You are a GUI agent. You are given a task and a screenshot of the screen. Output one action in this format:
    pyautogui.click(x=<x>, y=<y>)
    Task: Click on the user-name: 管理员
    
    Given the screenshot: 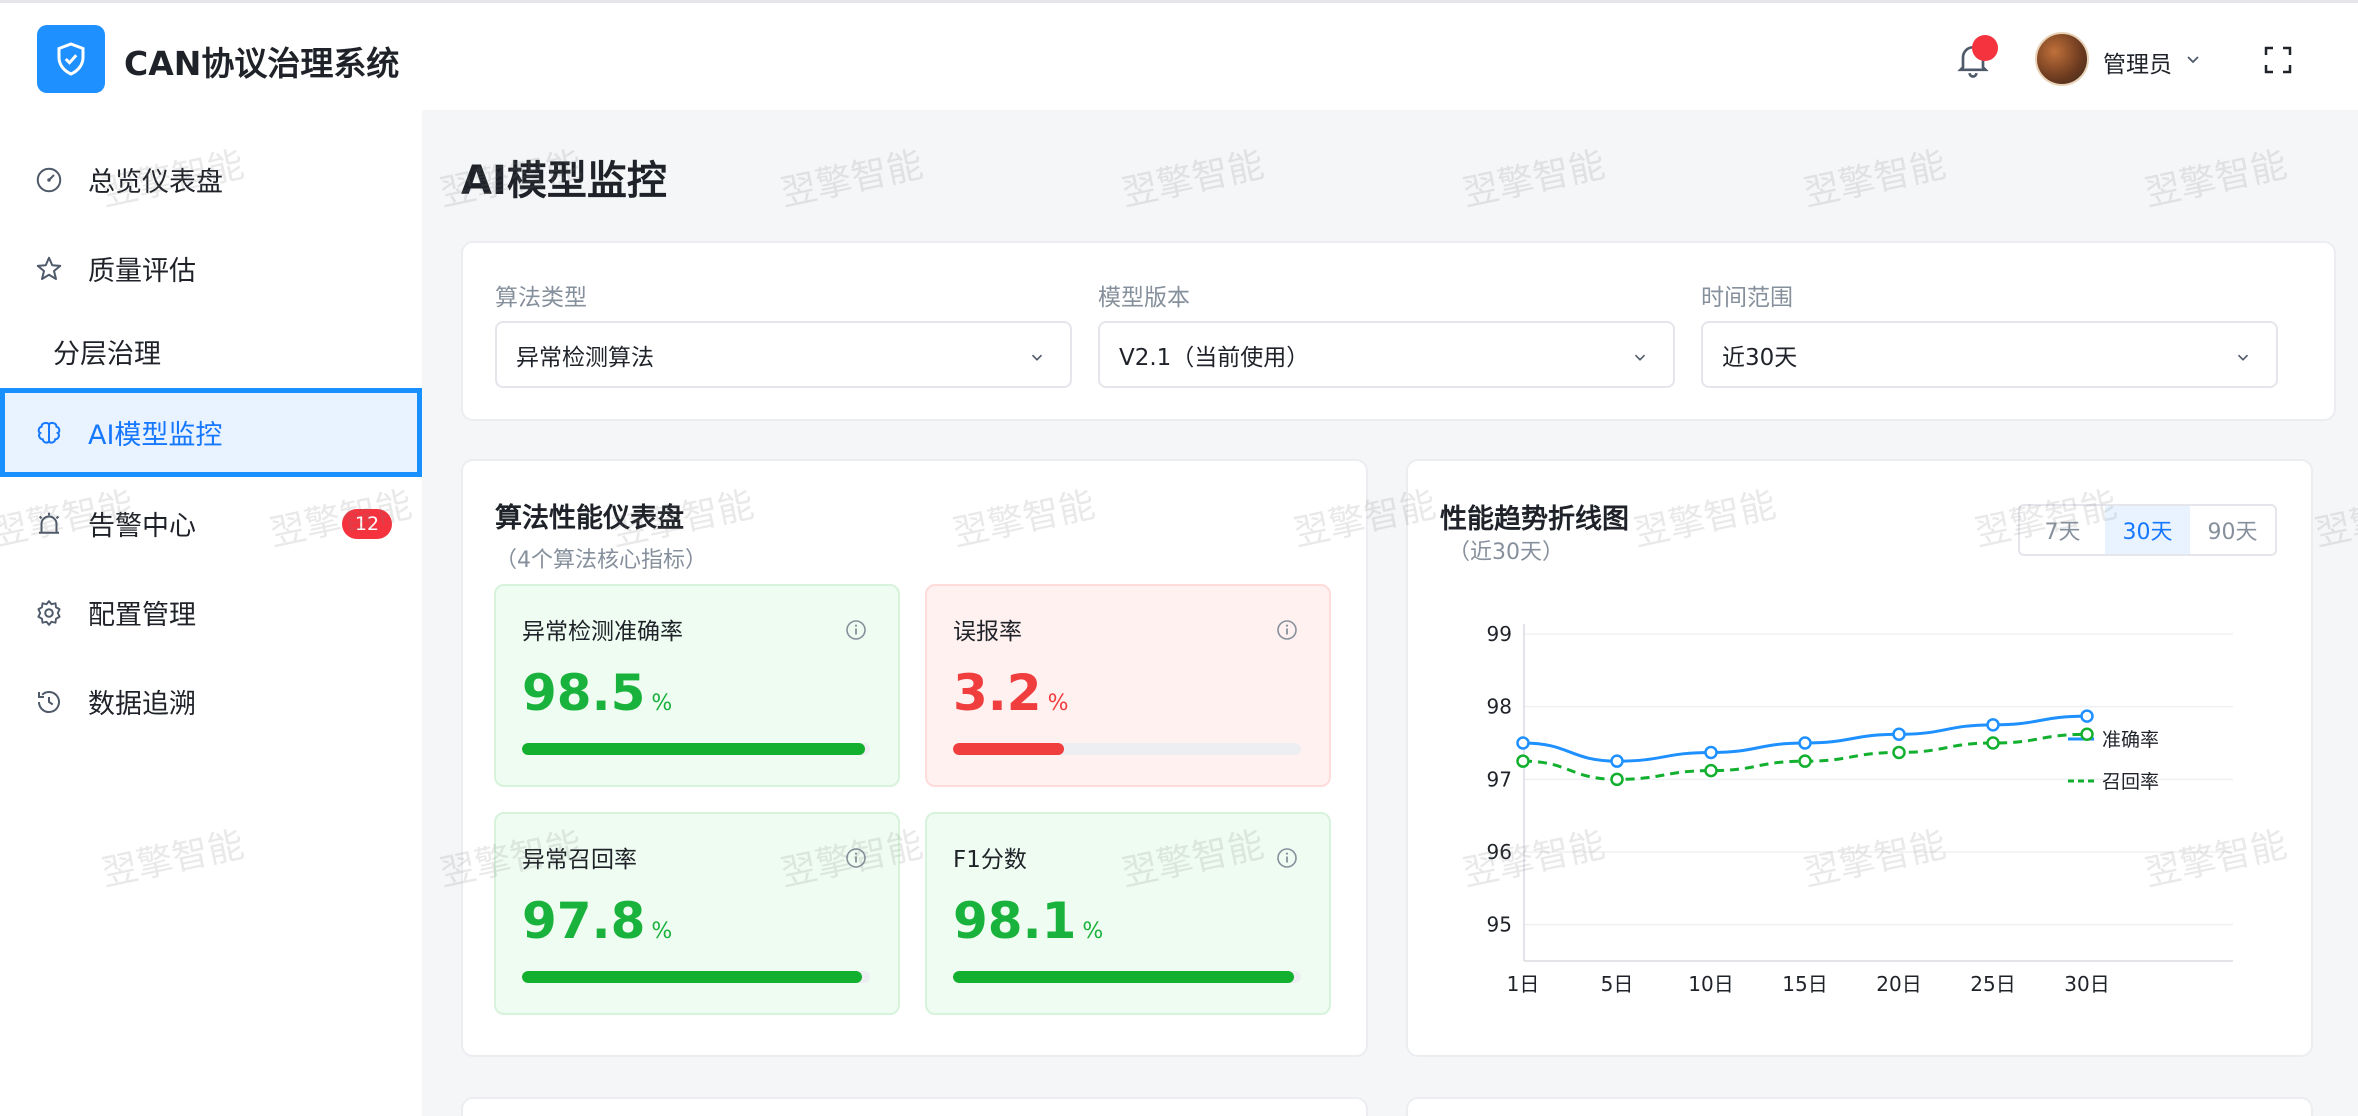 What is the action you would take?
    pyautogui.click(x=2137, y=62)
    